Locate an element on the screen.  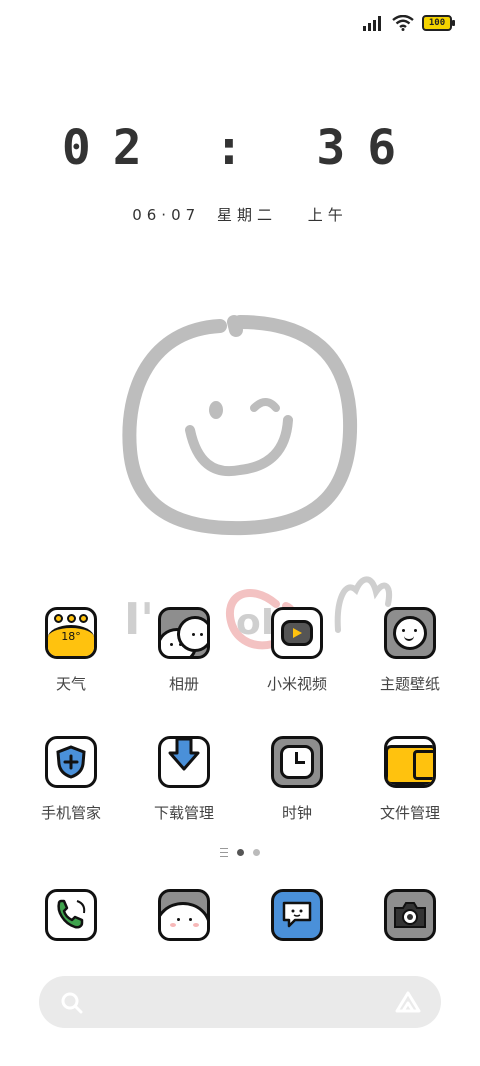
app-label: 时钟 is located at coordinates (296, 813).